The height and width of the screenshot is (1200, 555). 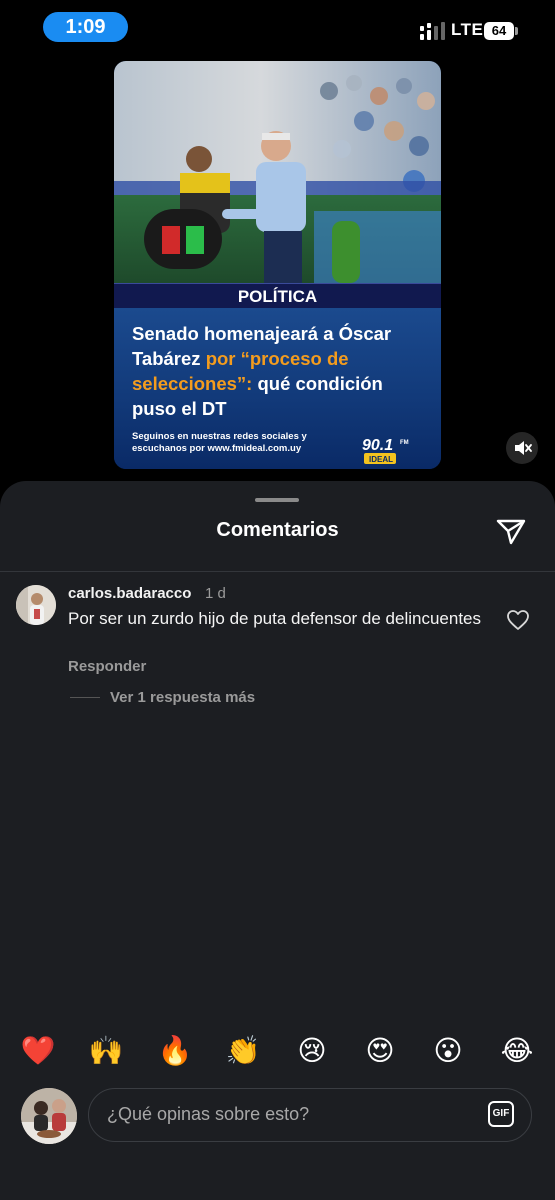 I want to click on status-time: 1:09, so click(x=85, y=27).